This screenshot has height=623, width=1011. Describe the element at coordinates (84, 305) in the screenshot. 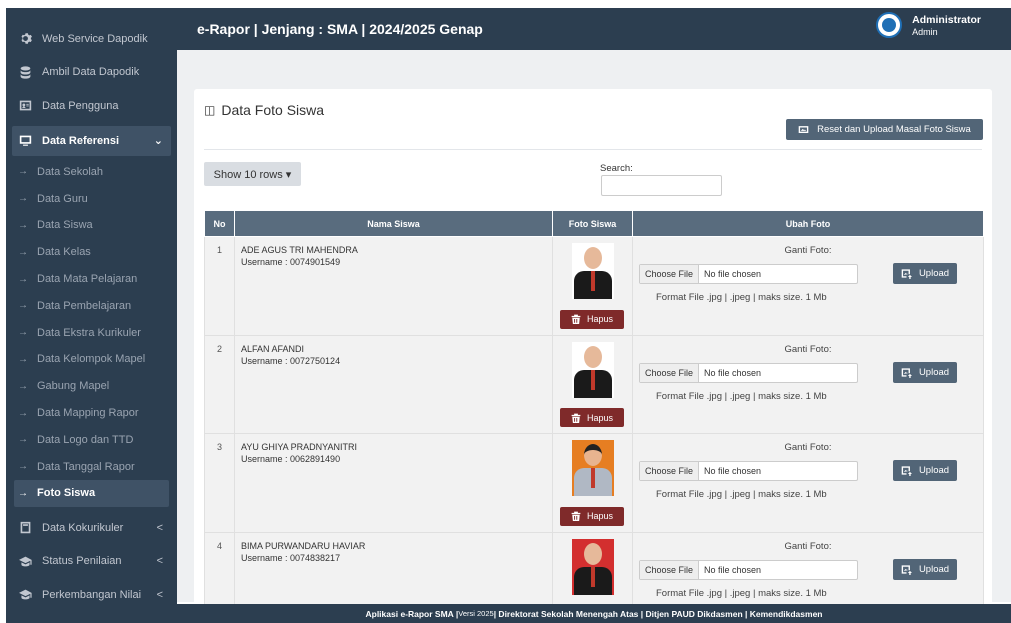

I see `sidebar-subitem-label: Data Pembelajaran` at that location.